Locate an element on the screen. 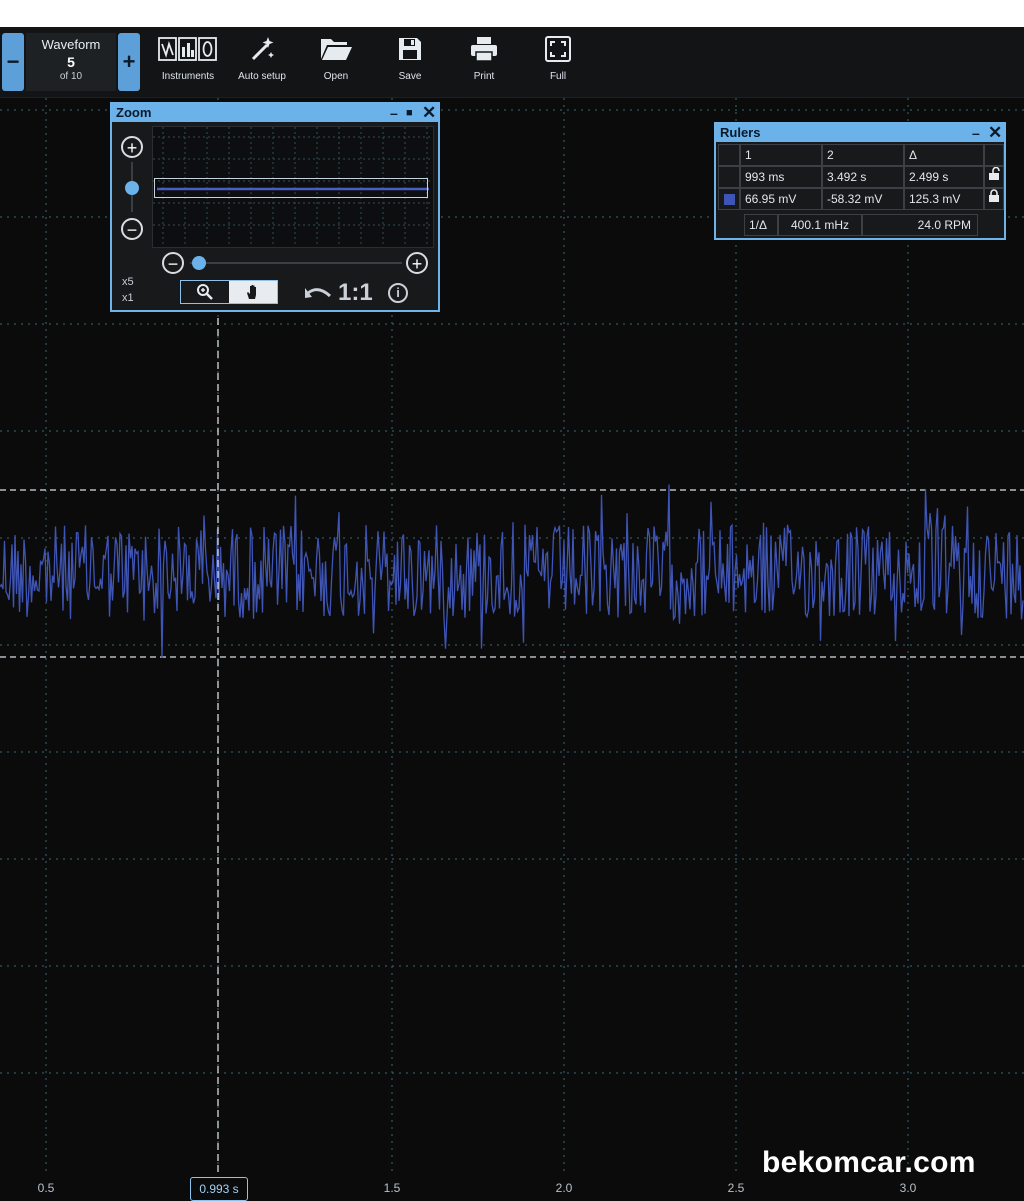 The height and width of the screenshot is (1201, 1024). x-tick-label: 0.5 is located at coordinates (46, 1188).